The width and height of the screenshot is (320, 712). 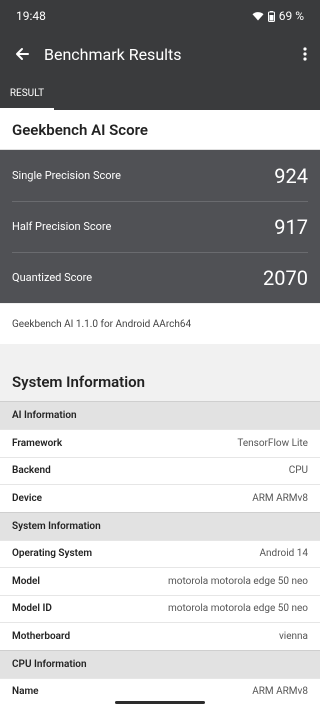 I want to click on battery-icon, so click(x=271, y=16).